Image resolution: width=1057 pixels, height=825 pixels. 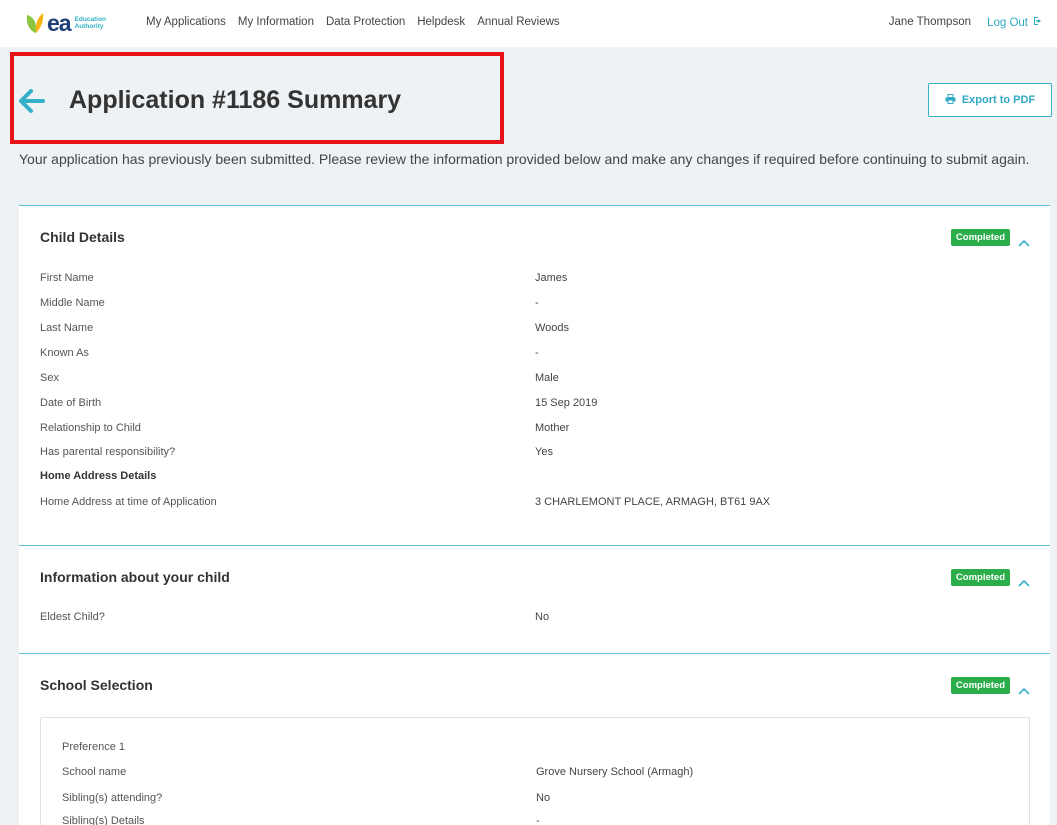 What do you see at coordinates (547, 378) in the screenshot?
I see `row-value: Male` at bounding box center [547, 378].